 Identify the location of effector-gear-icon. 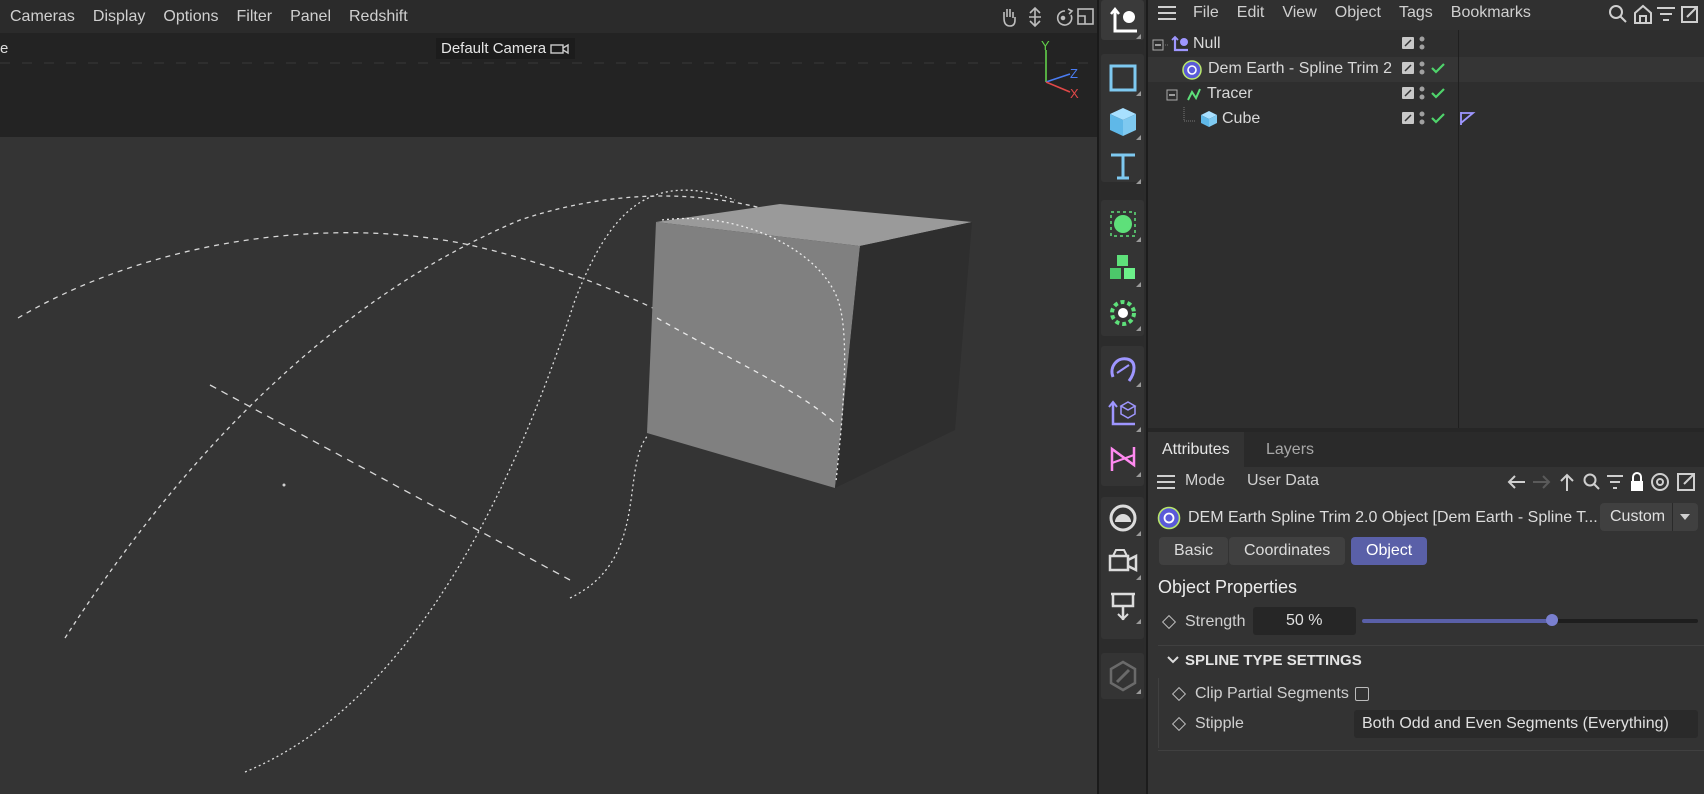
(1122, 312).